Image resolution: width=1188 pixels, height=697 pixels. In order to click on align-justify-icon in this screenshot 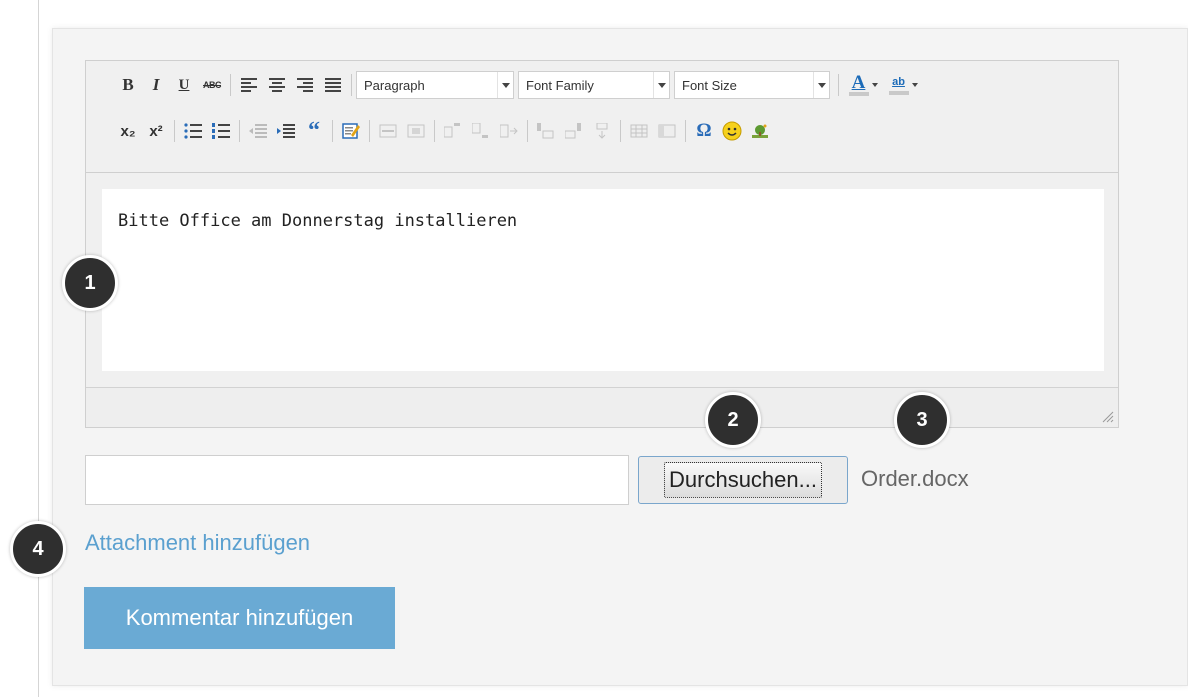, I will do `click(333, 85)`.